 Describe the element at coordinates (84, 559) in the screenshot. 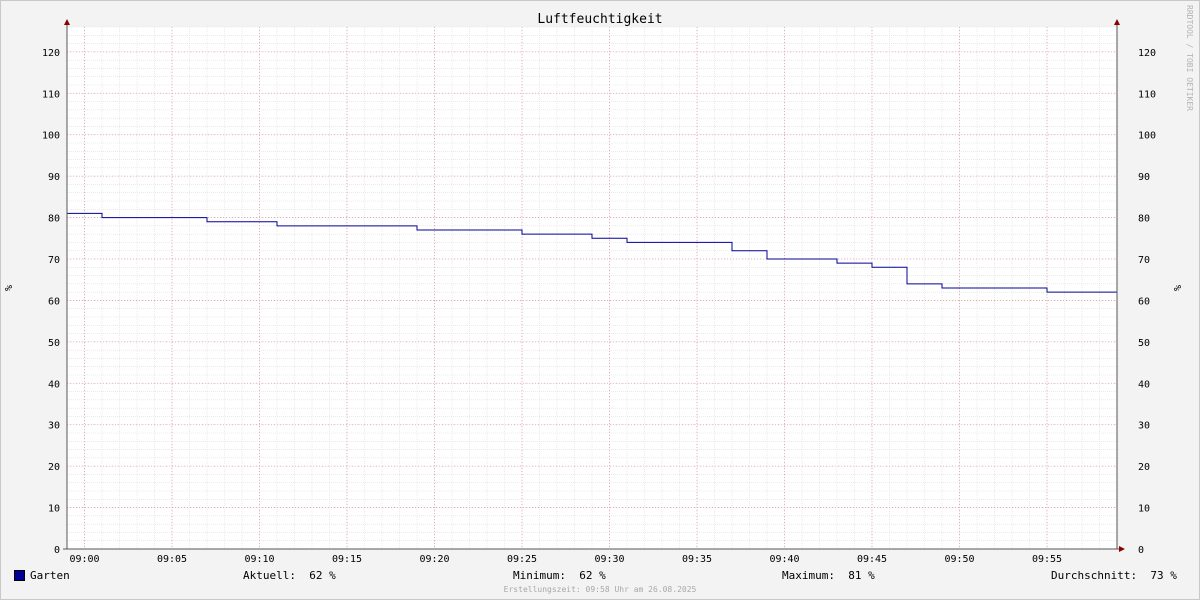

I see `x-tick-label: 09:00` at that location.